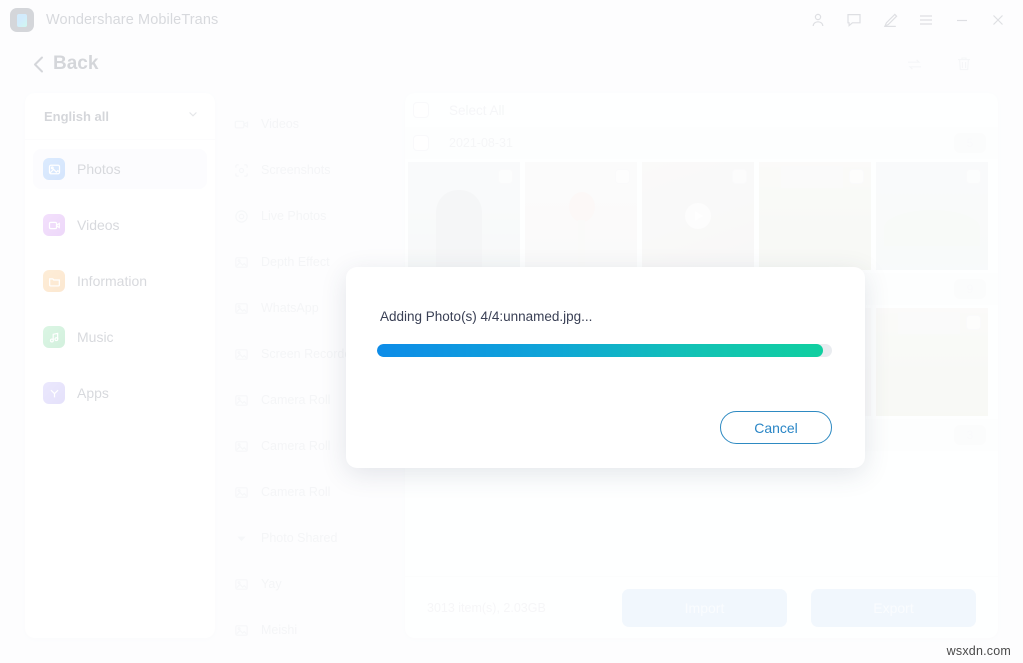  Describe the element at coordinates (776, 427) in the screenshot. I see `cancel-button: Cancel` at that location.